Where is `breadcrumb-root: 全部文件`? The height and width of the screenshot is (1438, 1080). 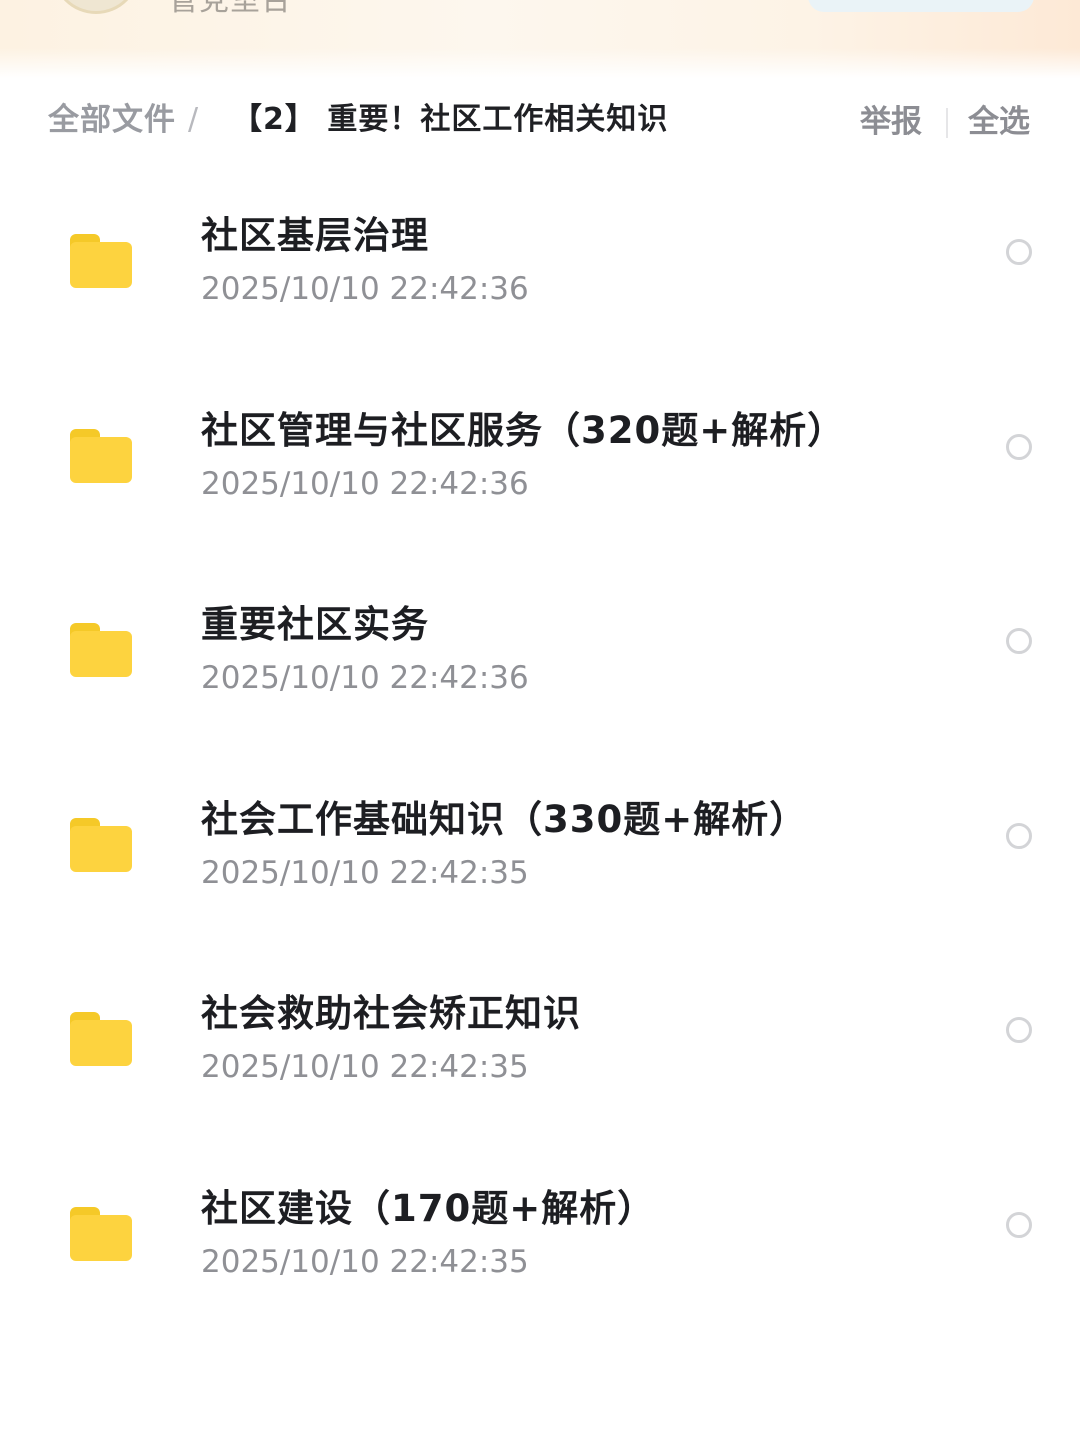 breadcrumb-root: 全部文件 is located at coordinates (112, 120).